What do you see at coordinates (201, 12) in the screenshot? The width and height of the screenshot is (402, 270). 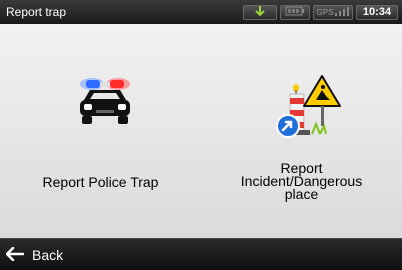 I see `title-bar: Report trap GPS 10:34` at bounding box center [201, 12].